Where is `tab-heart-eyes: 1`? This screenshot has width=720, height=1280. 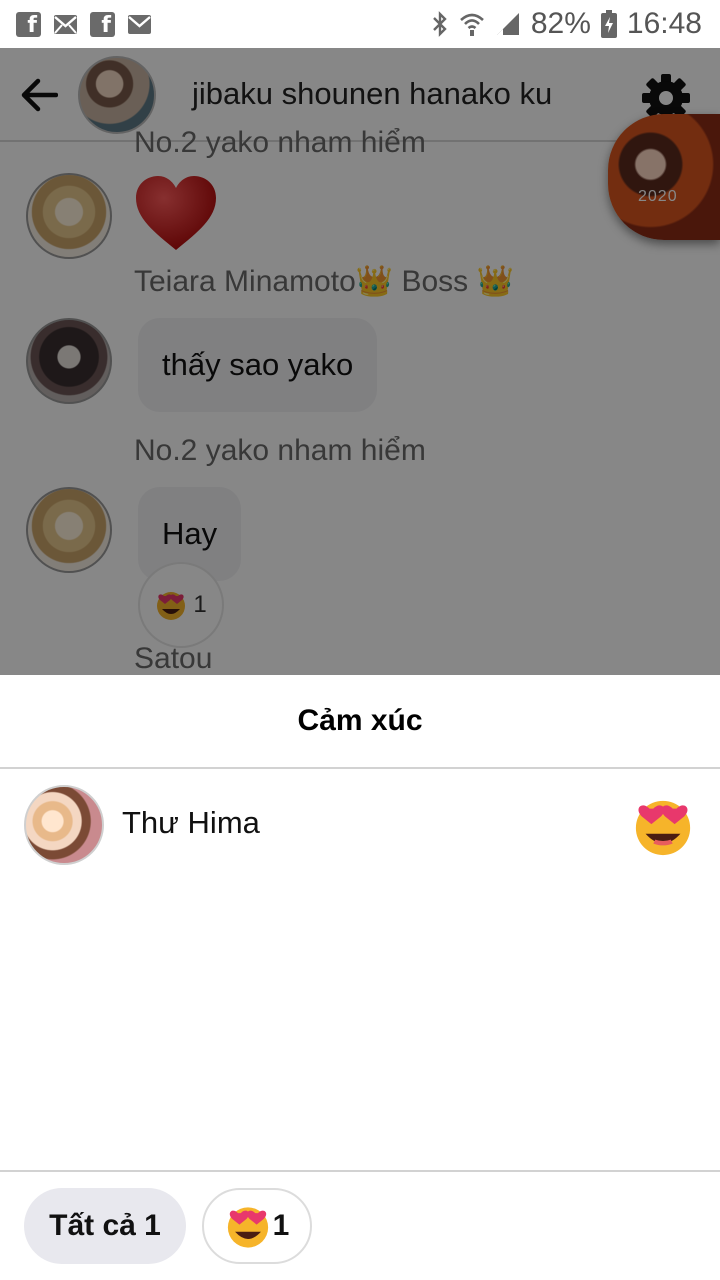
tab-heart-eyes: 1 is located at coordinates (257, 1226).